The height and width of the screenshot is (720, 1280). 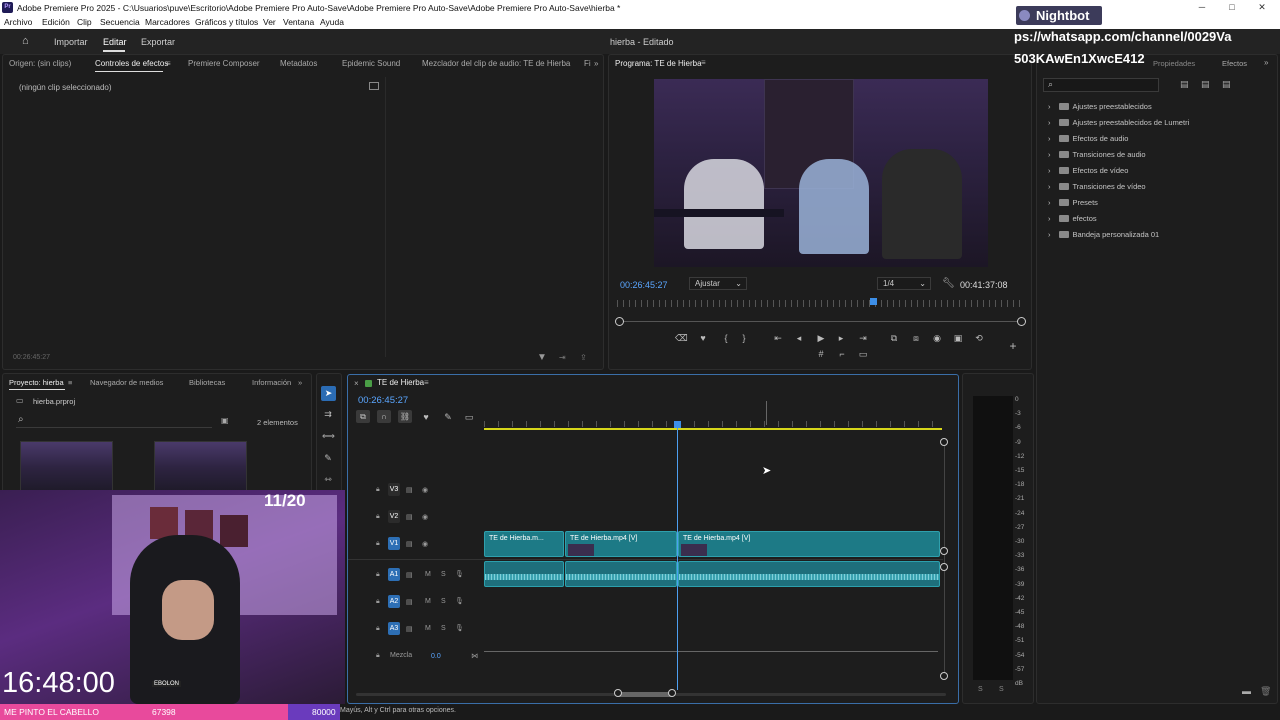 What do you see at coordinates (1097, 186) in the screenshot?
I see `effects-item: › Transiciones de vídeo` at bounding box center [1097, 186].